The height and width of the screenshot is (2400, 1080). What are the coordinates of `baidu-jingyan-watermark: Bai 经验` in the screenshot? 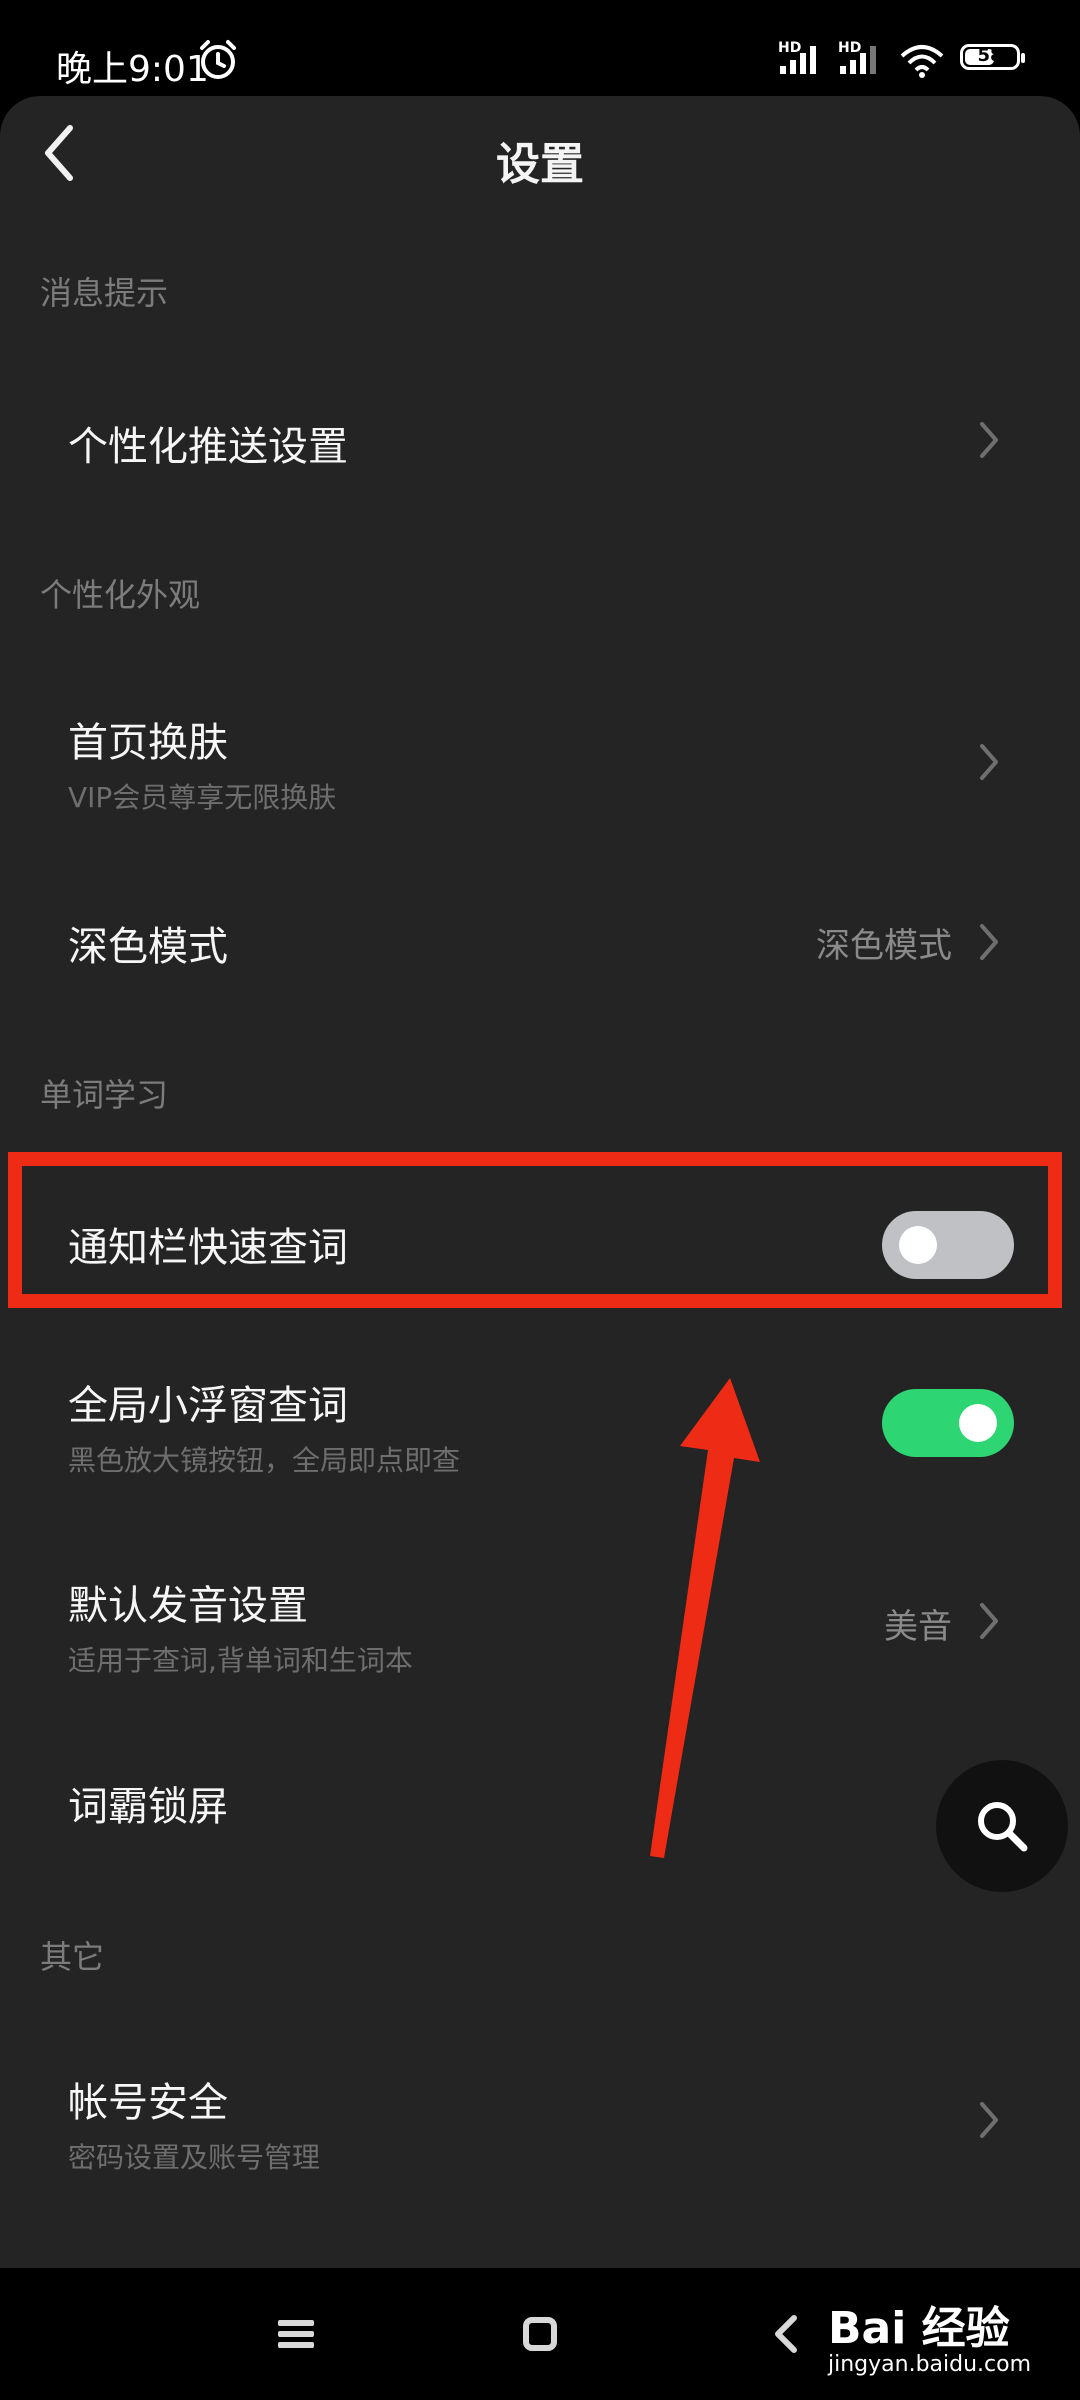 It's located at (919, 2328).